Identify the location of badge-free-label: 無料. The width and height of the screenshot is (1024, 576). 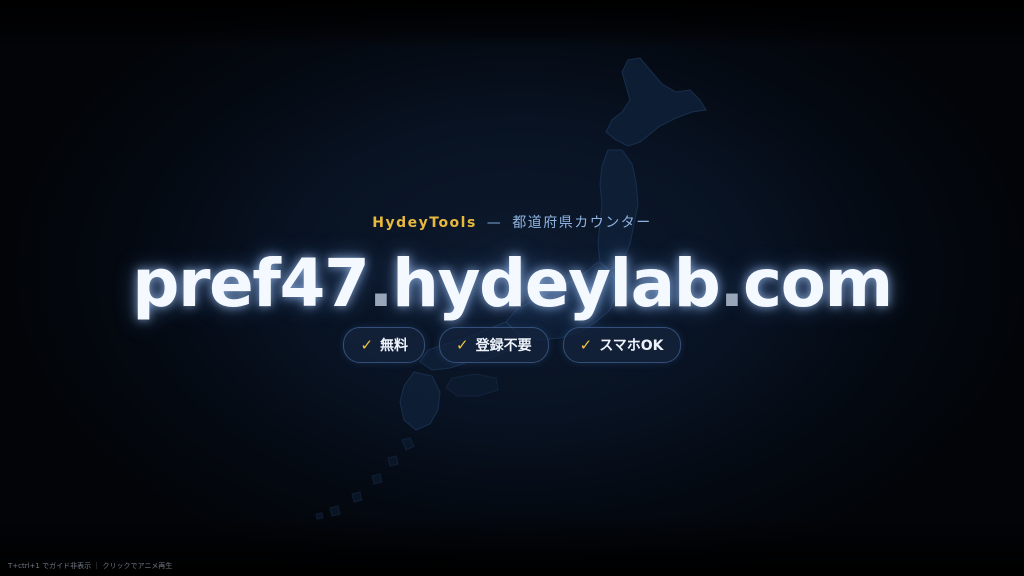
(394, 346).